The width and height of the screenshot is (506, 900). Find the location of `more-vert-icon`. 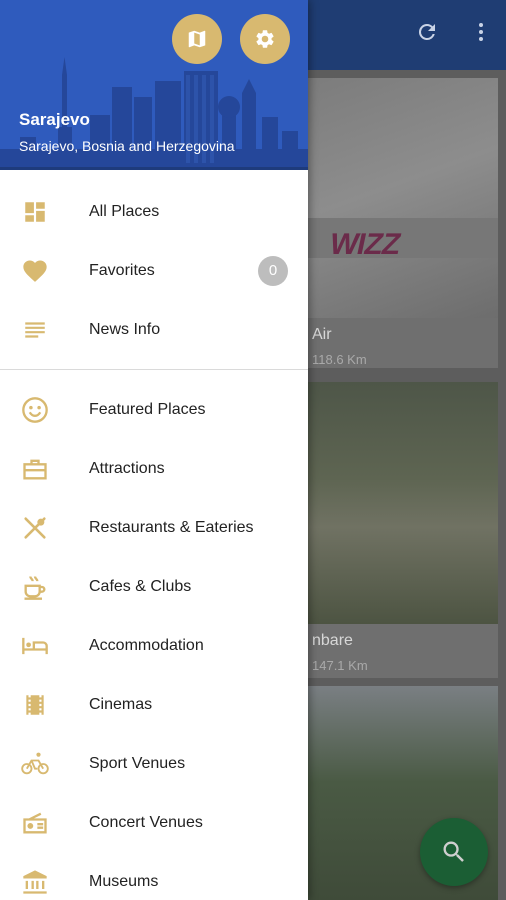

more-vert-icon is located at coordinates (481, 35).